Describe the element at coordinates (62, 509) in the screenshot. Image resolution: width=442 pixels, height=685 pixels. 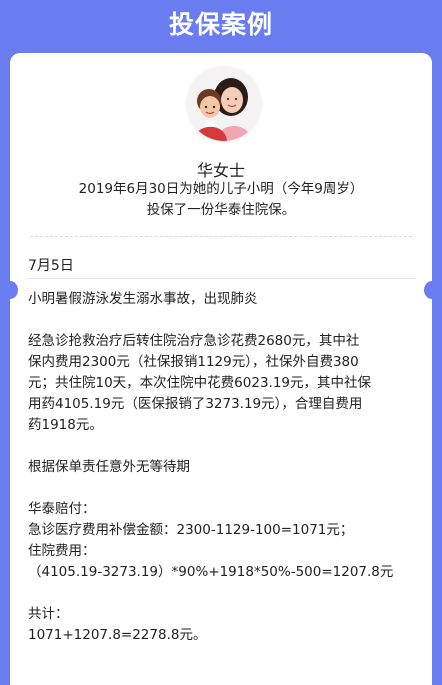
I see `payout-title: 华泰赔付：` at that location.